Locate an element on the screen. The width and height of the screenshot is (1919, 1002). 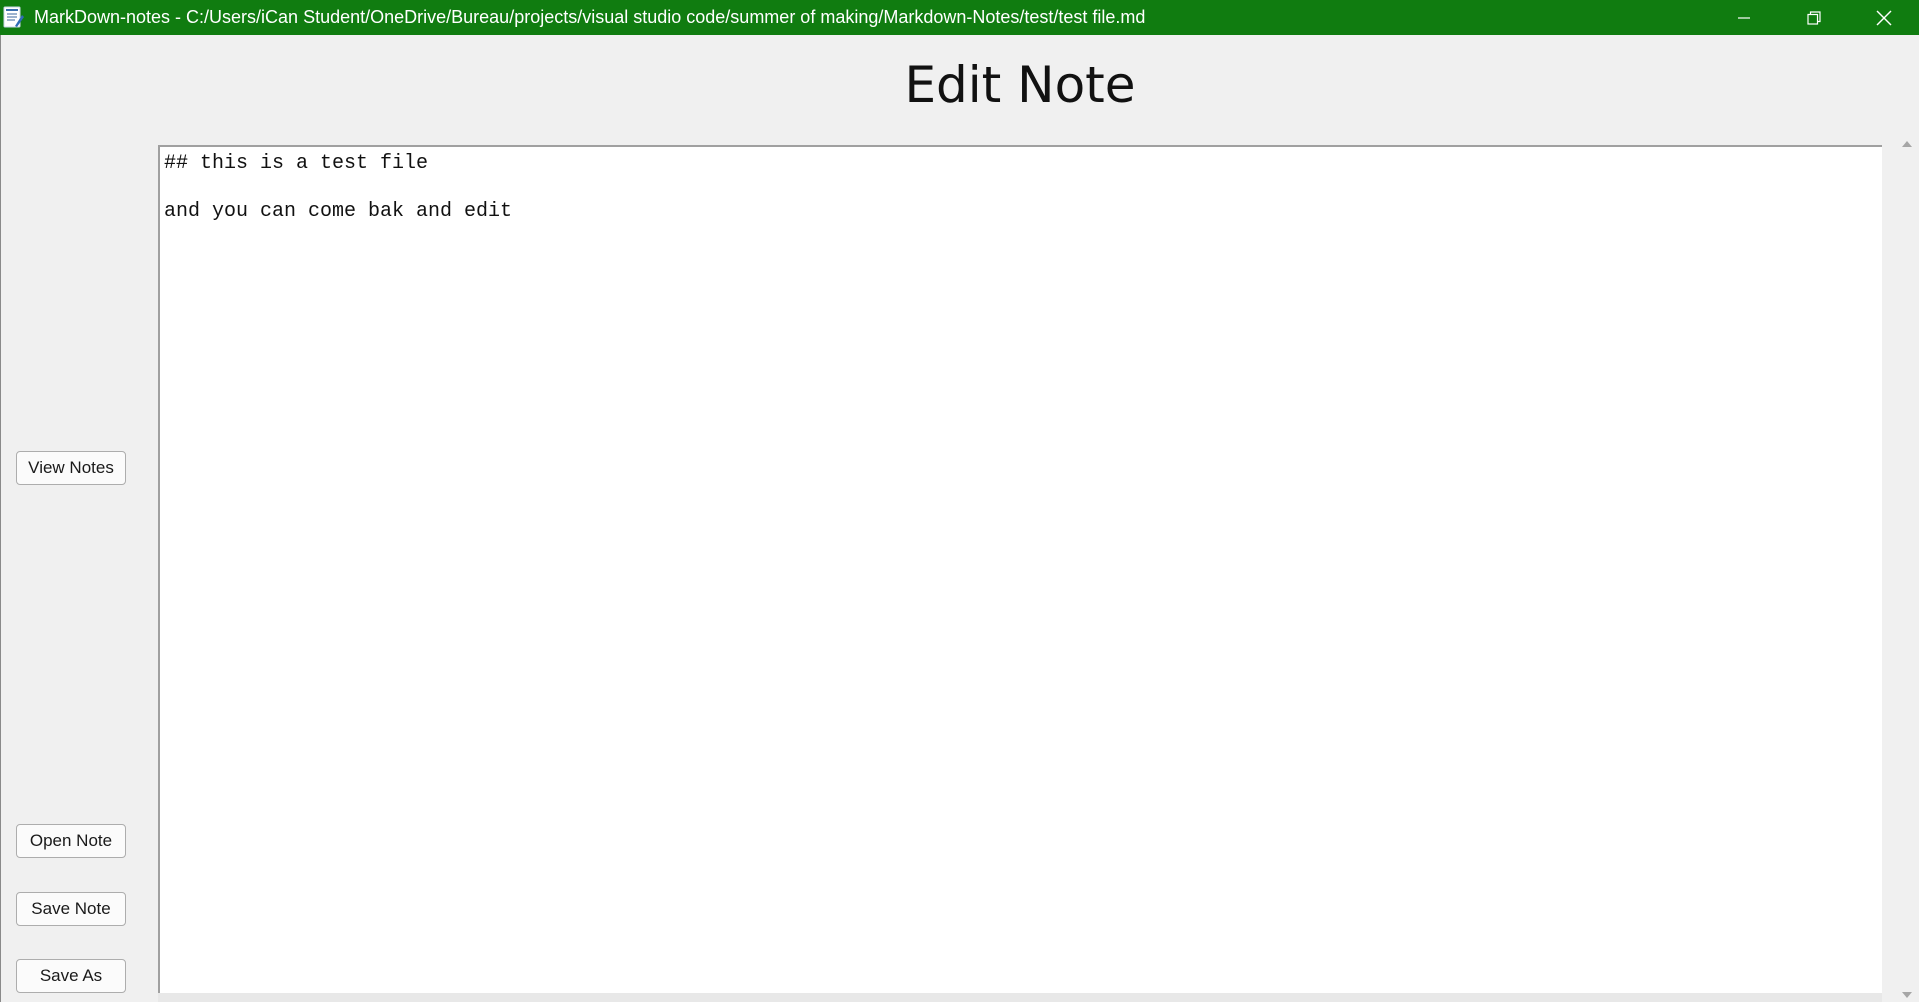
open-note-button: Open Note is located at coordinates (71, 841).